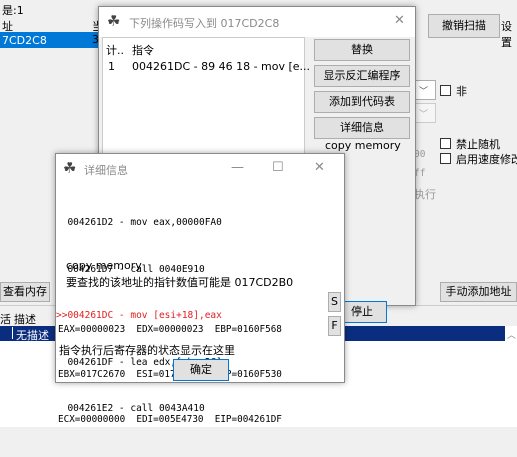  Describe the element at coordinates (461, 91) in the screenshot. I see `not-label: 非` at that location.